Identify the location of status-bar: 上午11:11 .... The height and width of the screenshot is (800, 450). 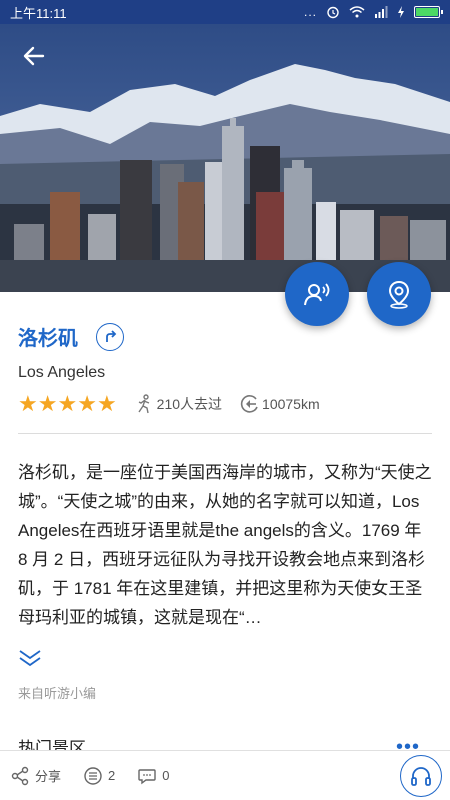
(225, 12).